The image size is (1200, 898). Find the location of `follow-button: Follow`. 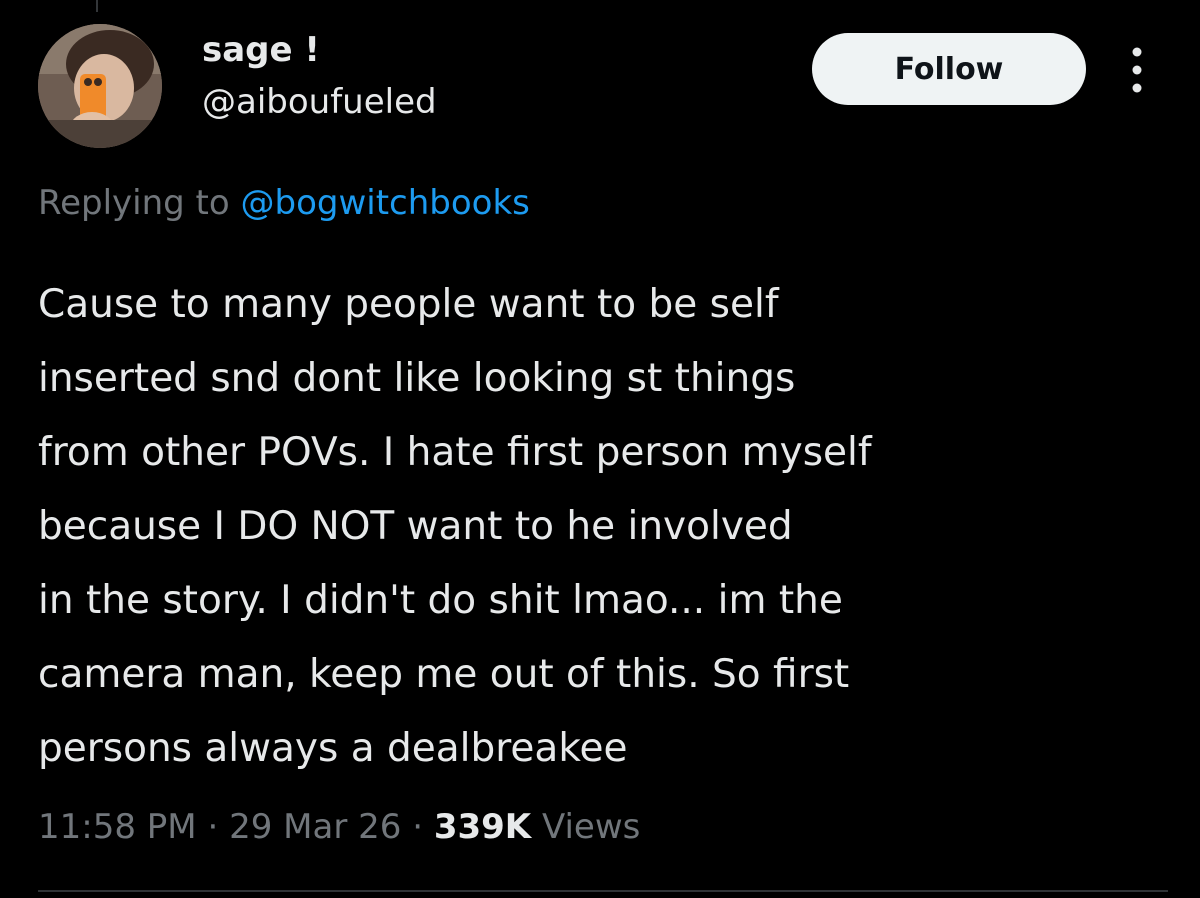

follow-button: Follow is located at coordinates (949, 69).